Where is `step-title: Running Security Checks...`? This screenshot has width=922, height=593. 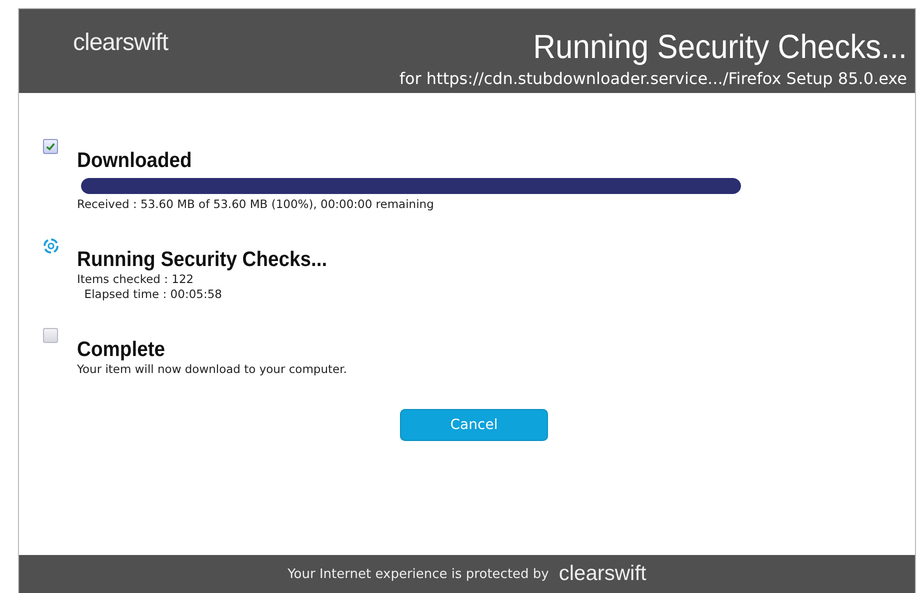
step-title: Running Security Checks... is located at coordinates (202, 260).